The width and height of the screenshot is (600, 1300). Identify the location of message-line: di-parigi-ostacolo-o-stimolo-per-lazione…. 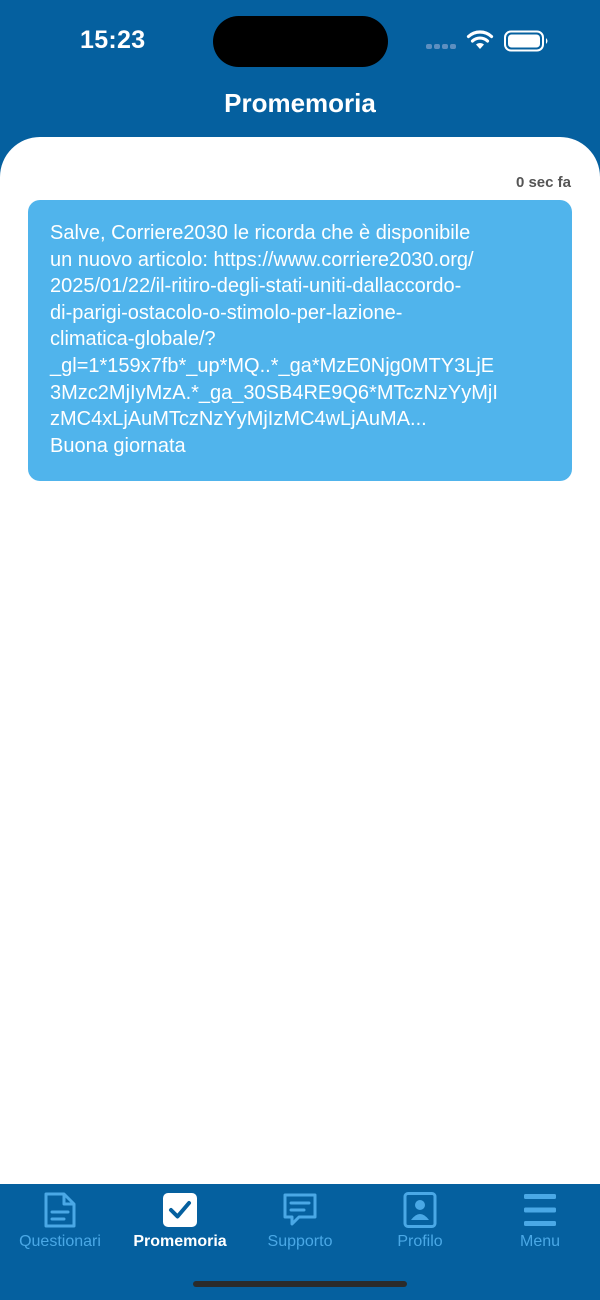
(226, 312).